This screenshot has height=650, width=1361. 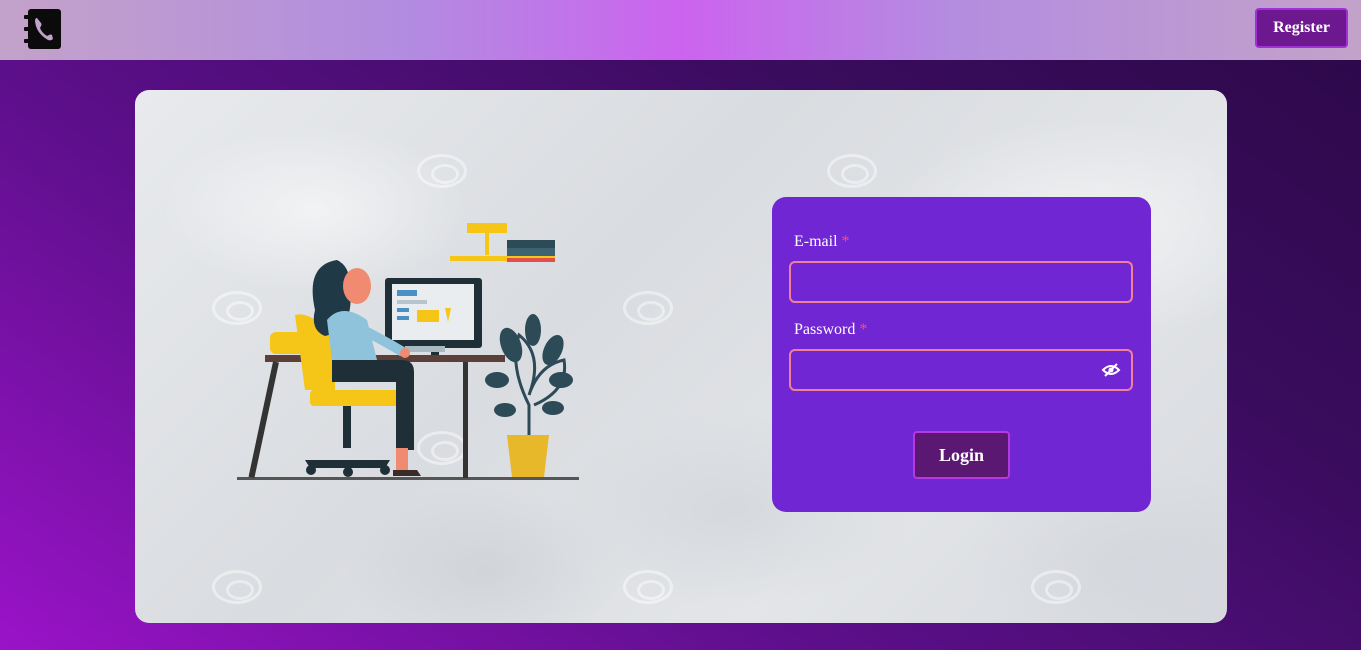 I want to click on eye-slash-icon, so click(x=1111, y=370).